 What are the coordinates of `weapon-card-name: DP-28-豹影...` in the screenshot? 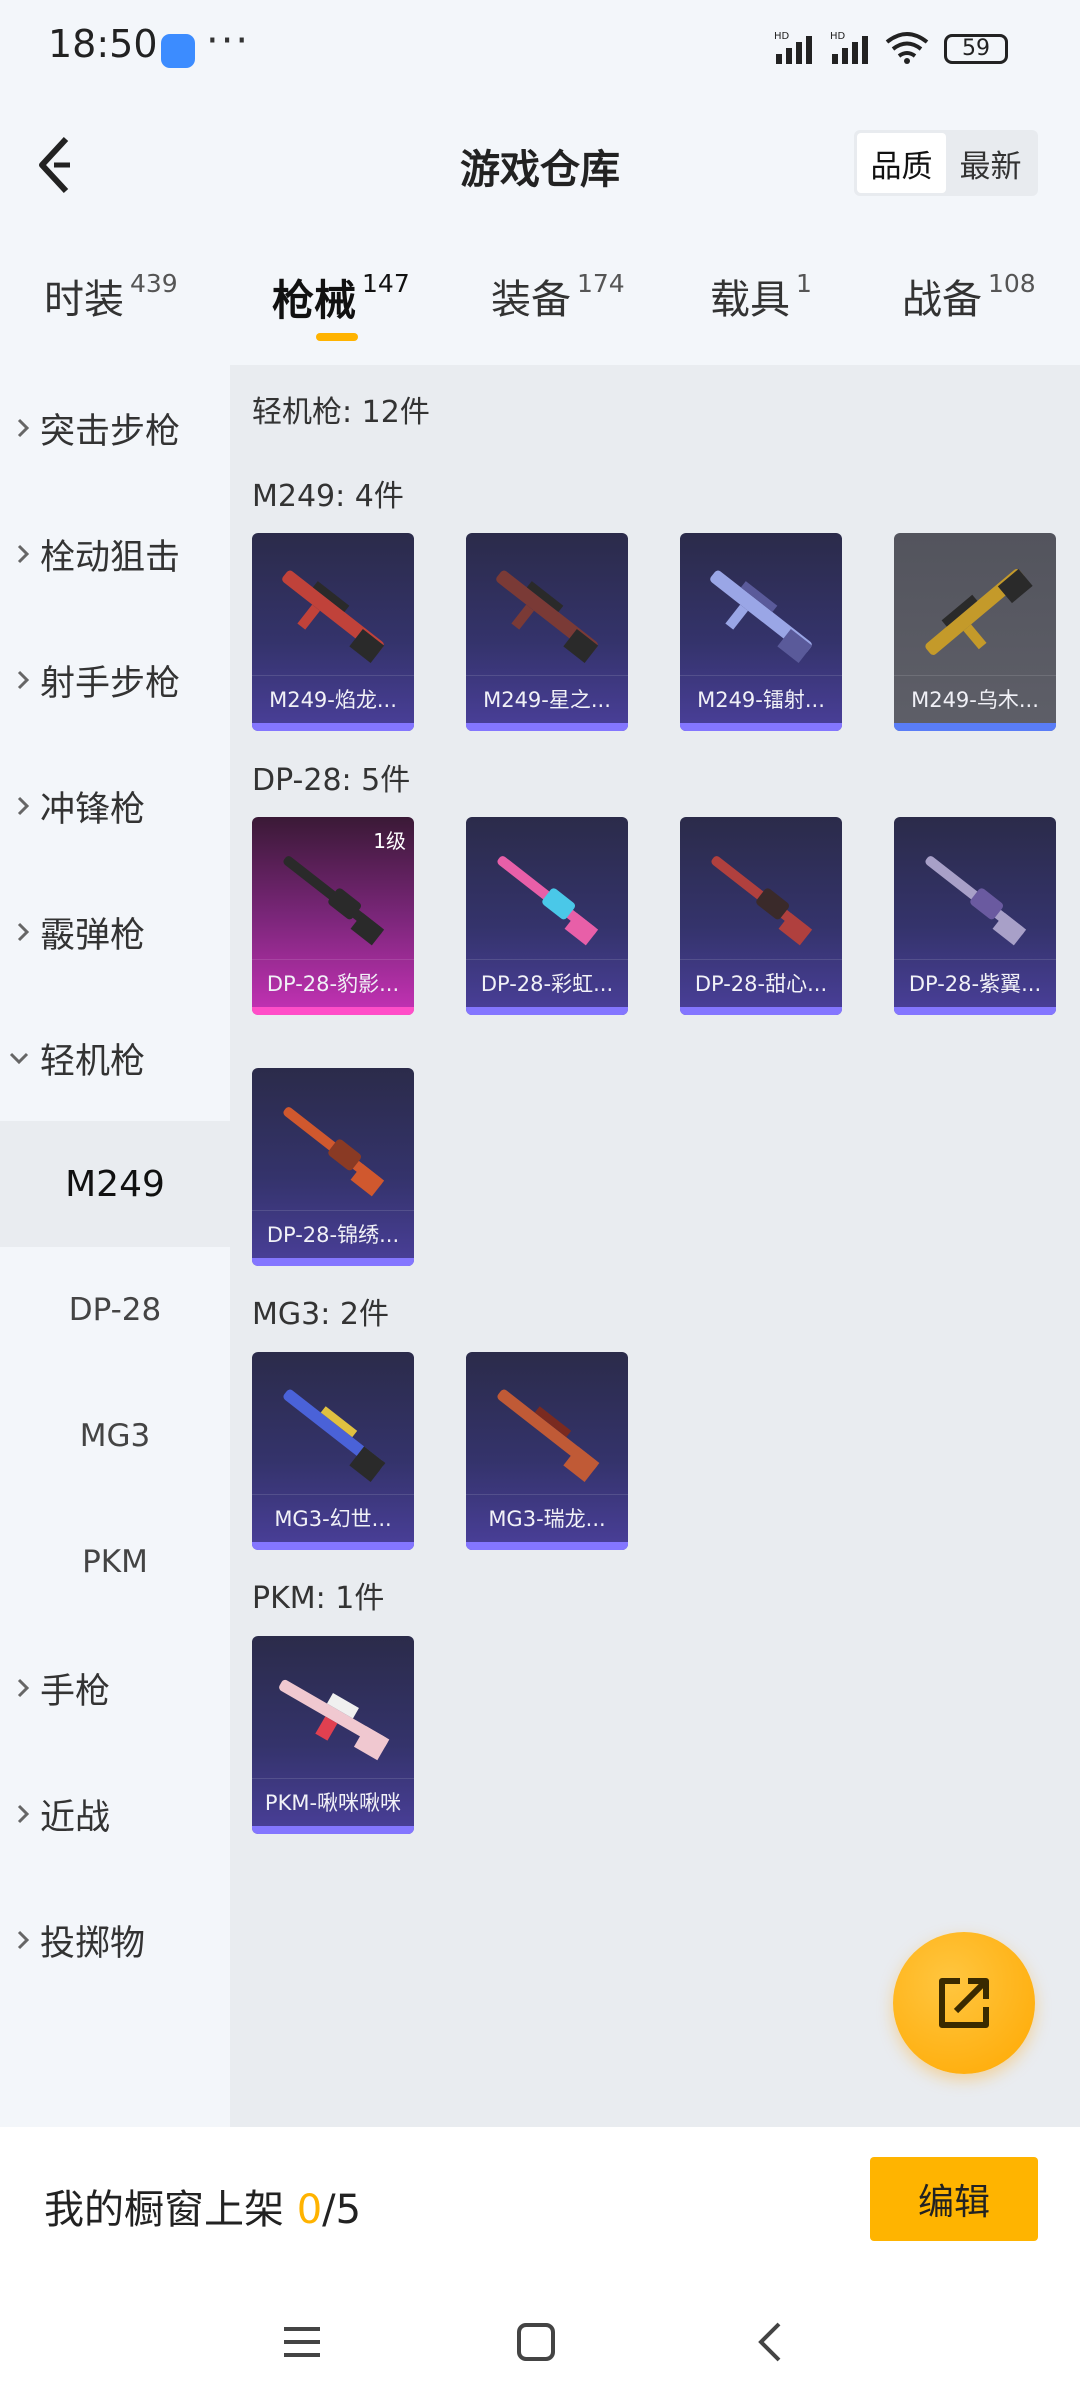 It's located at (333, 983).